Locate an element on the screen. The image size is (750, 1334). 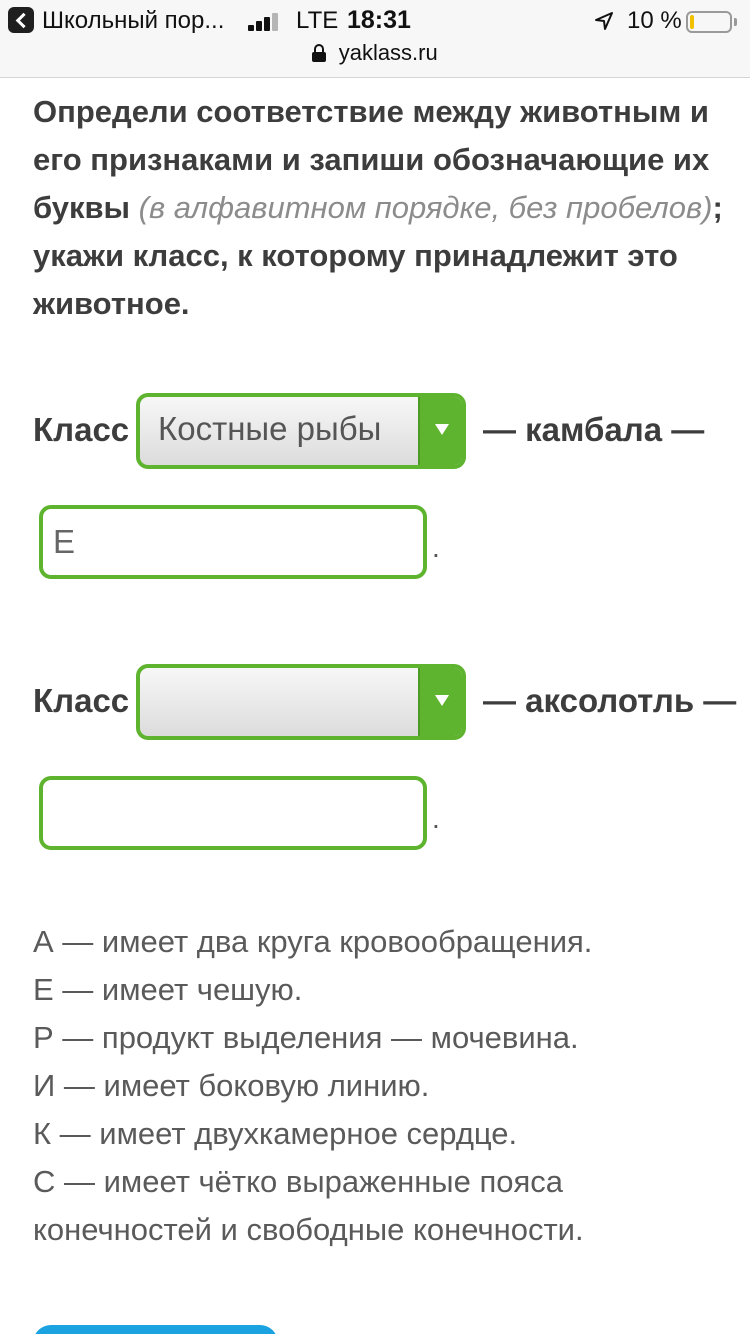
address-bar: yaklass.ru is located at coordinates (375, 55).